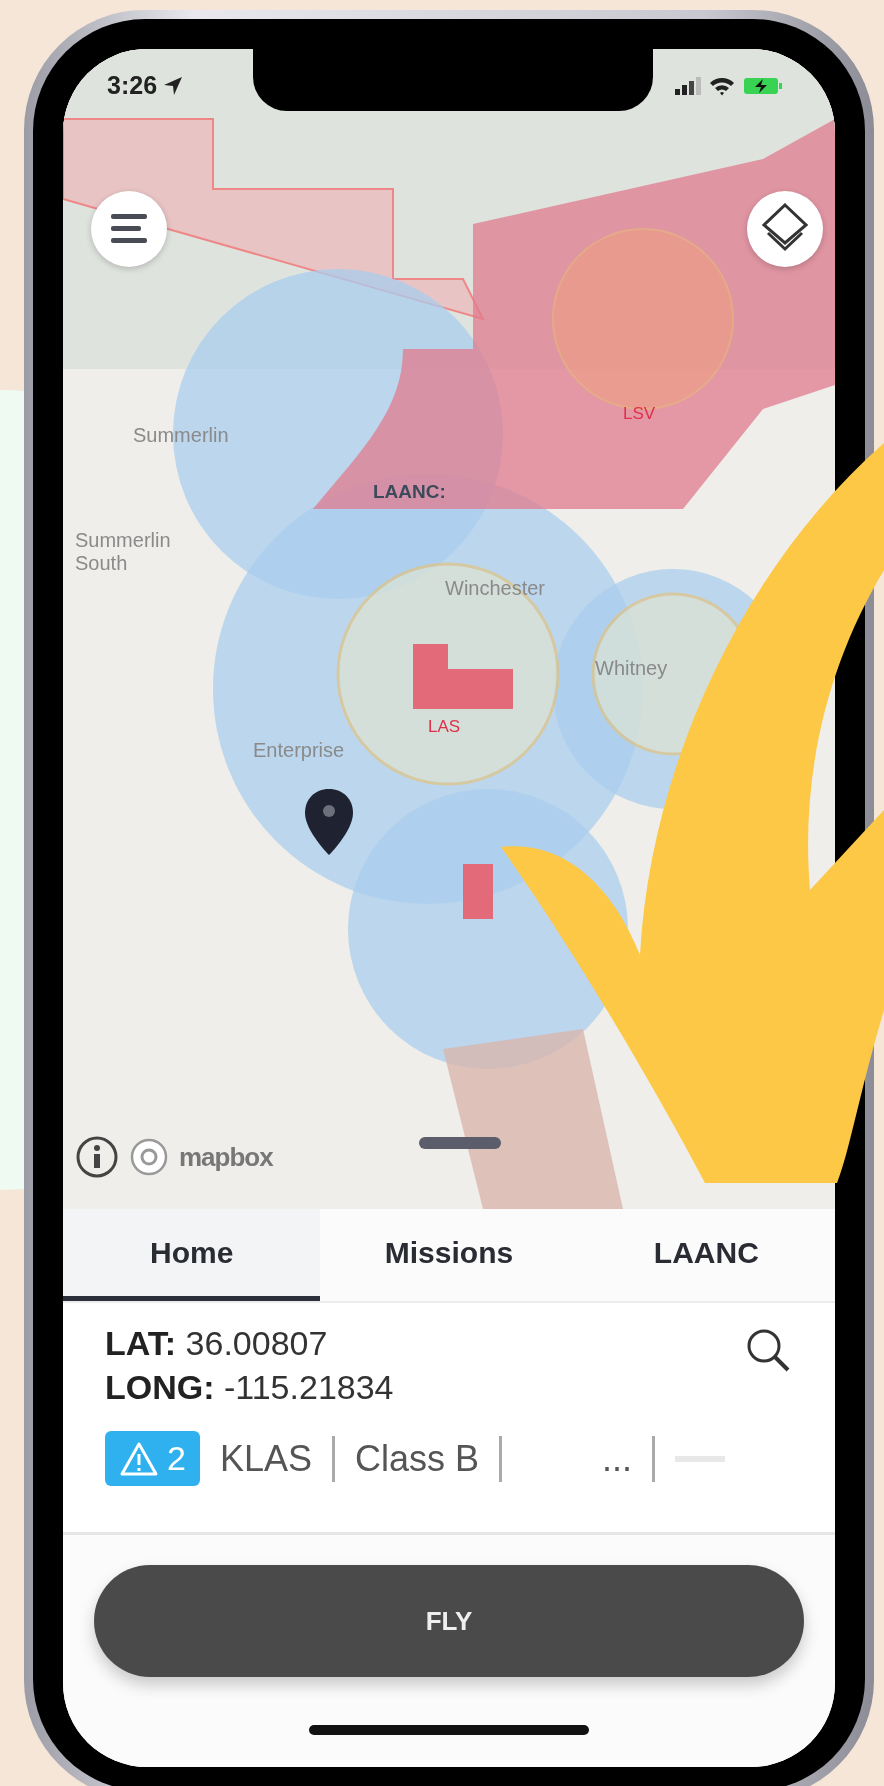 The width and height of the screenshot is (884, 1786). I want to click on map-label: Winchester, so click(495, 588).